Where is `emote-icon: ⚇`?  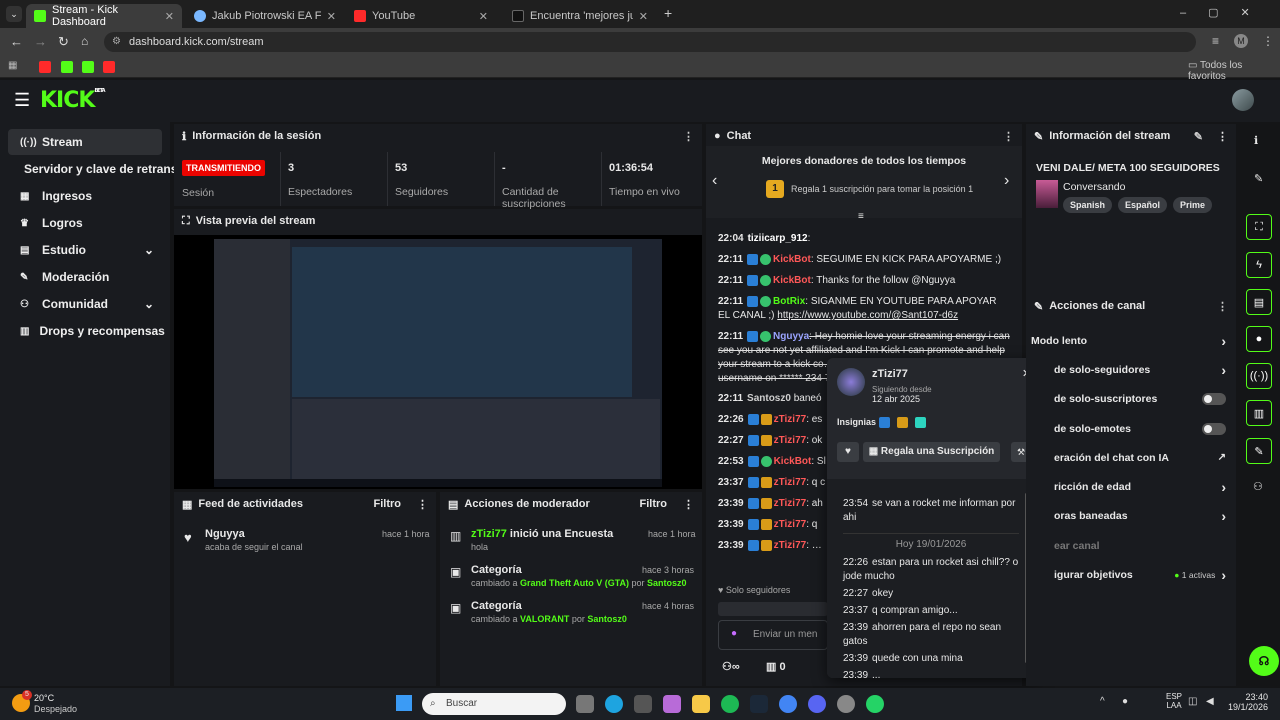 emote-icon: ⚇ is located at coordinates (1258, 486).